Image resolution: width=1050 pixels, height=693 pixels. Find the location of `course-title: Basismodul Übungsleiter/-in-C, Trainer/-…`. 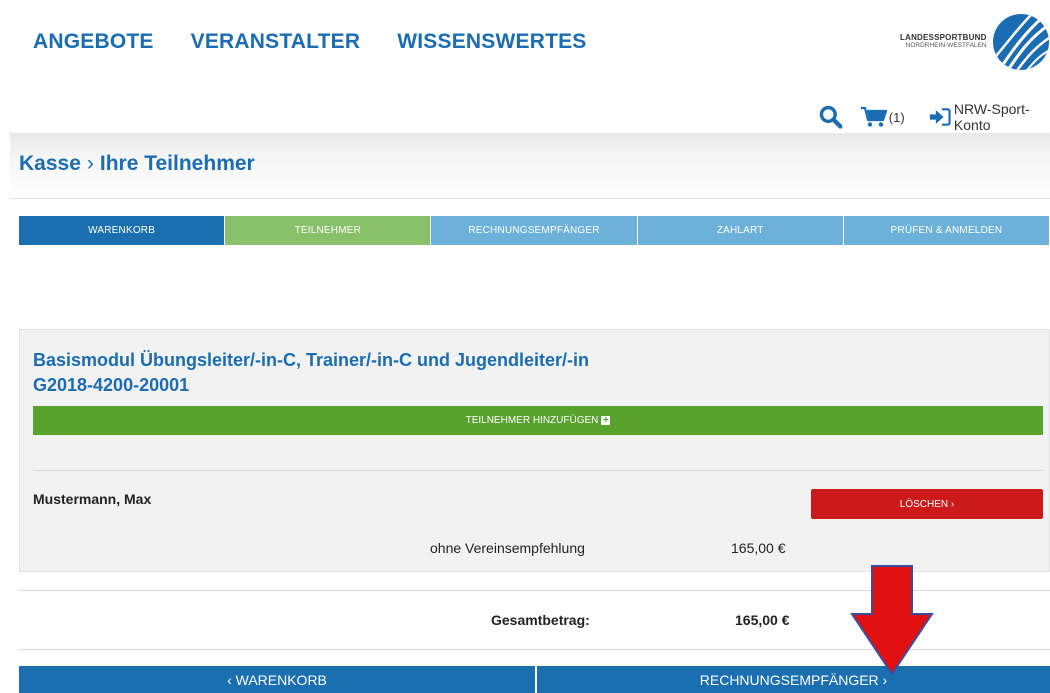

course-title: Basismodul Übungsleiter/-in-C, Trainer/-… is located at coordinates (311, 360).